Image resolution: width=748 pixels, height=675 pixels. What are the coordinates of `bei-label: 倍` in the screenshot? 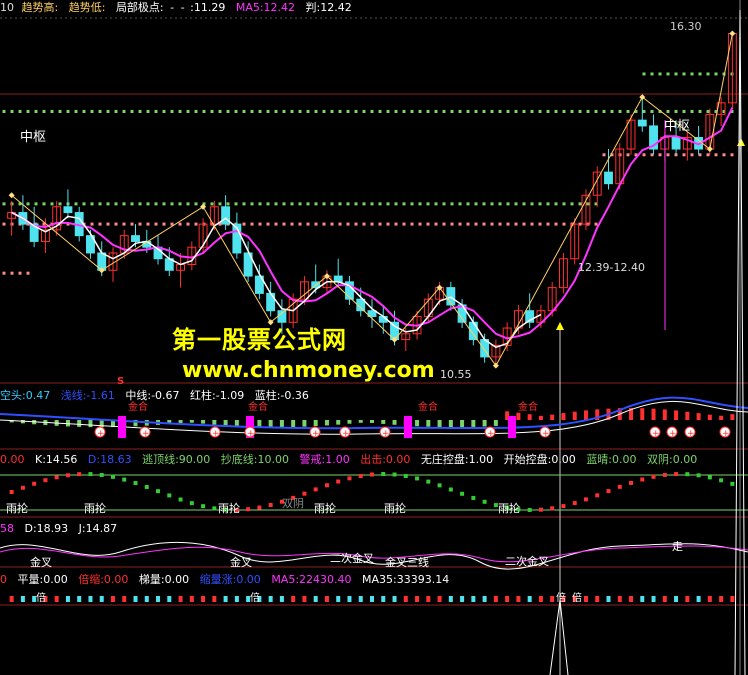 It's located at (561, 597).